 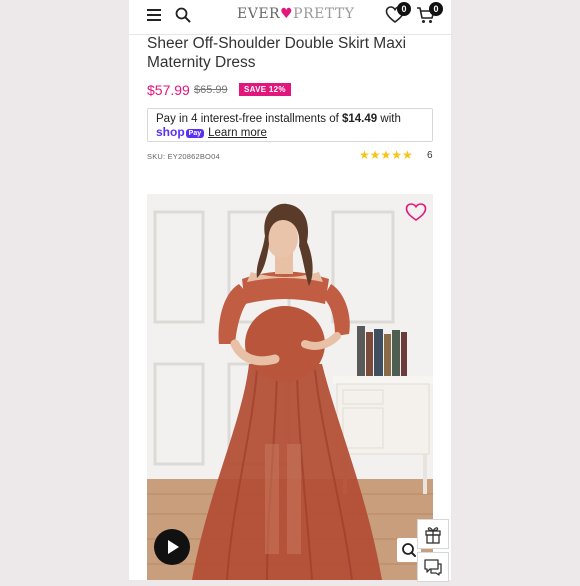 I want to click on search-icon, so click(x=183, y=15).